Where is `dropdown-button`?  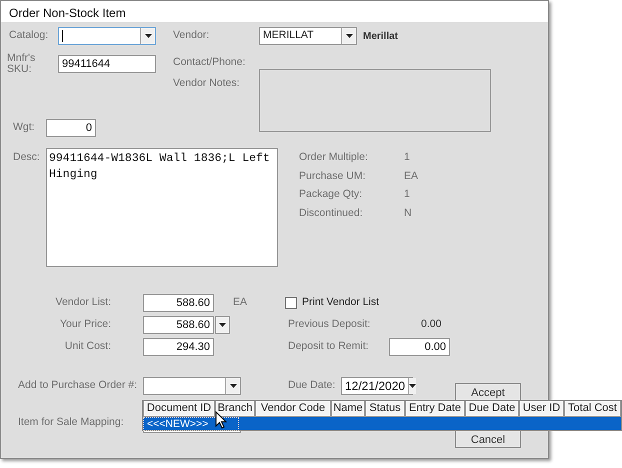
dropdown-button is located at coordinates (222, 325).